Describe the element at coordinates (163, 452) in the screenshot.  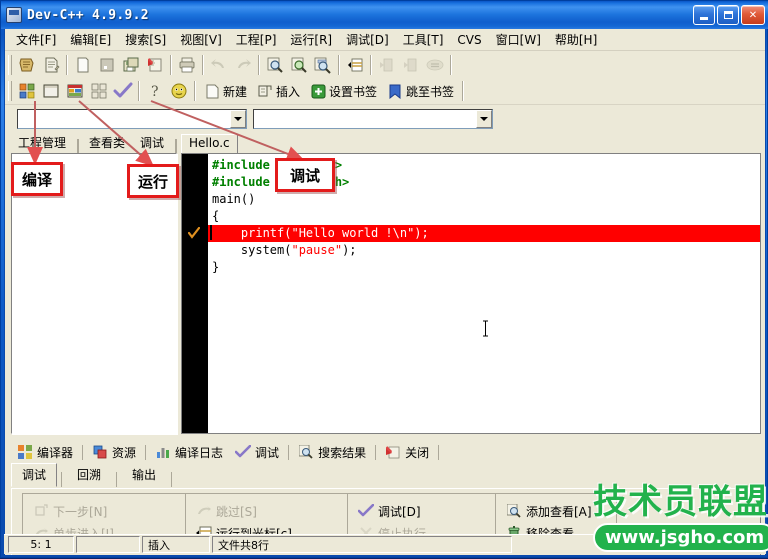
I see `log-chart-icon` at that location.